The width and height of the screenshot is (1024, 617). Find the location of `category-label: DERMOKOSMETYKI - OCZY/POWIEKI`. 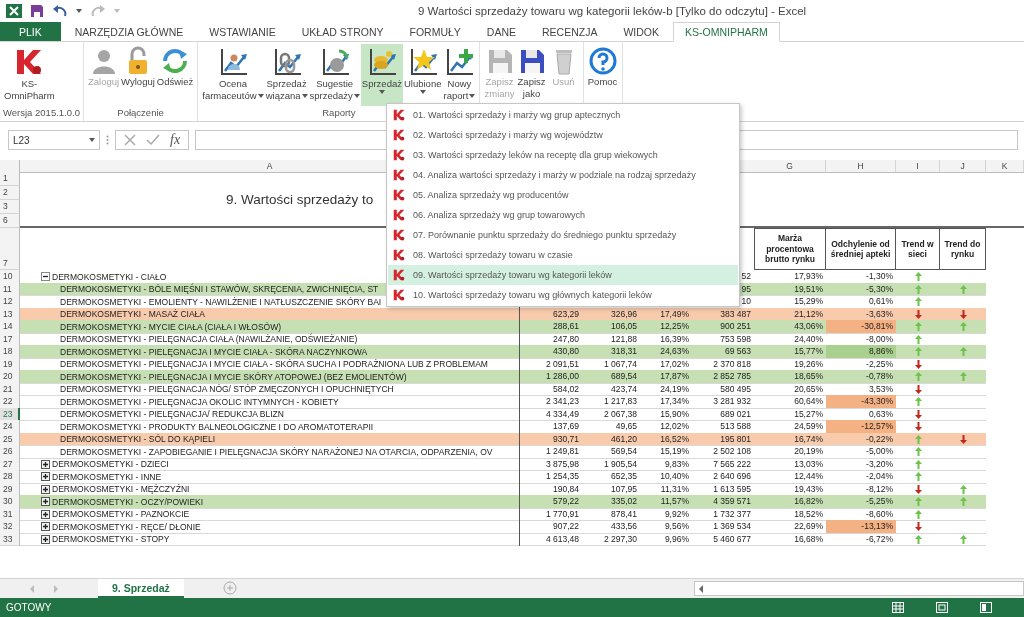

category-label: DERMOKOSMETYKI - OCZY/POWIEKI is located at coordinates (128, 501).